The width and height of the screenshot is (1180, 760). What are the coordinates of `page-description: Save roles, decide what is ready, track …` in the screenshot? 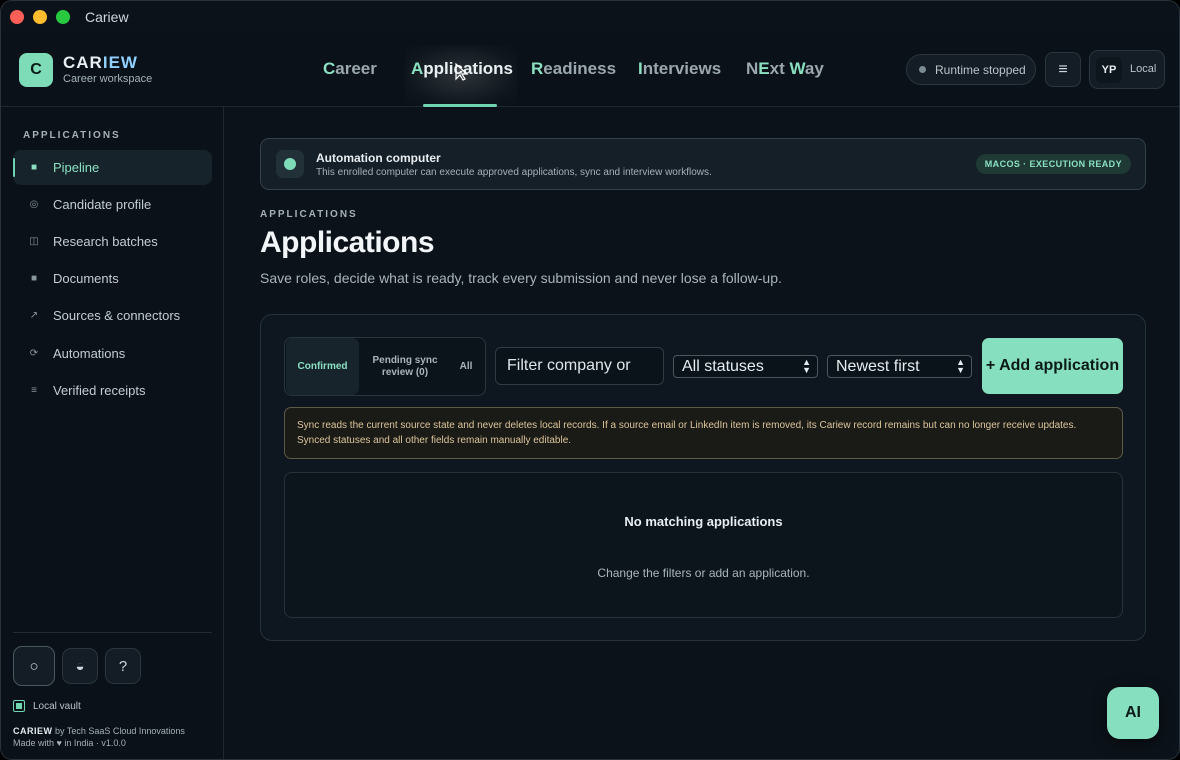 It's located at (521, 278).